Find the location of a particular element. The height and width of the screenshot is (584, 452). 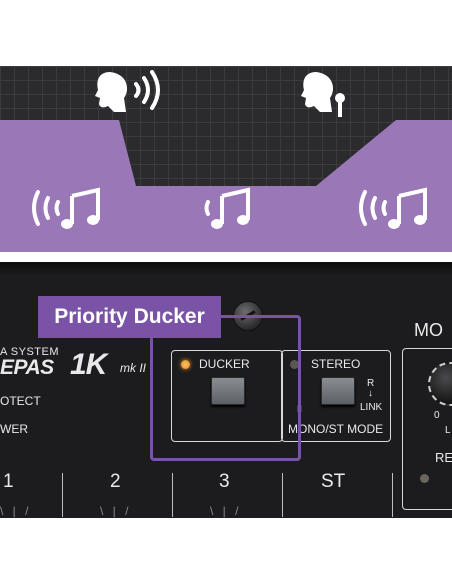

link-label: LINK is located at coordinates (371, 407).